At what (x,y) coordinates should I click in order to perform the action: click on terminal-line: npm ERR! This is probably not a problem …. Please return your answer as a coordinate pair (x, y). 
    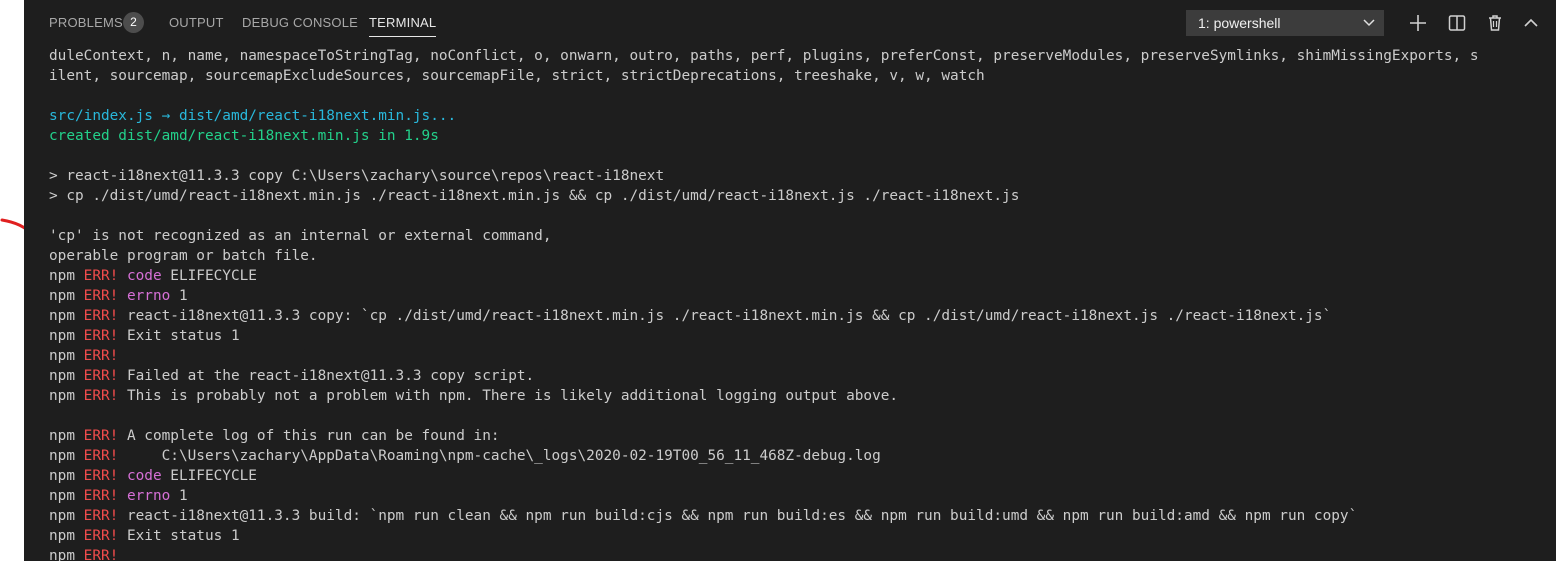
    Looking at the image, I should click on (799, 396).